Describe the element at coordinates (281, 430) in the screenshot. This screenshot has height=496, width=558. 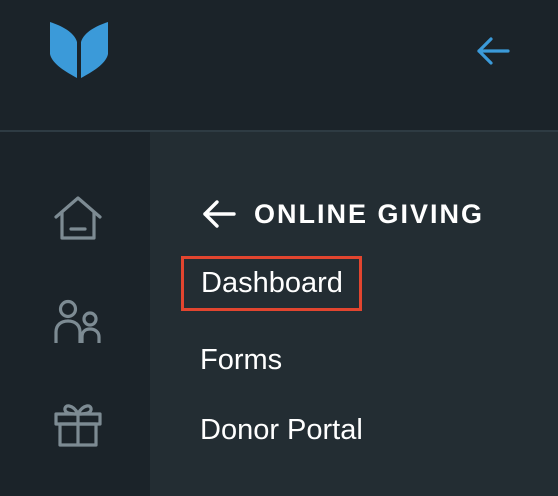
I see `nav-link-donor-portal: Donor Portal` at that location.